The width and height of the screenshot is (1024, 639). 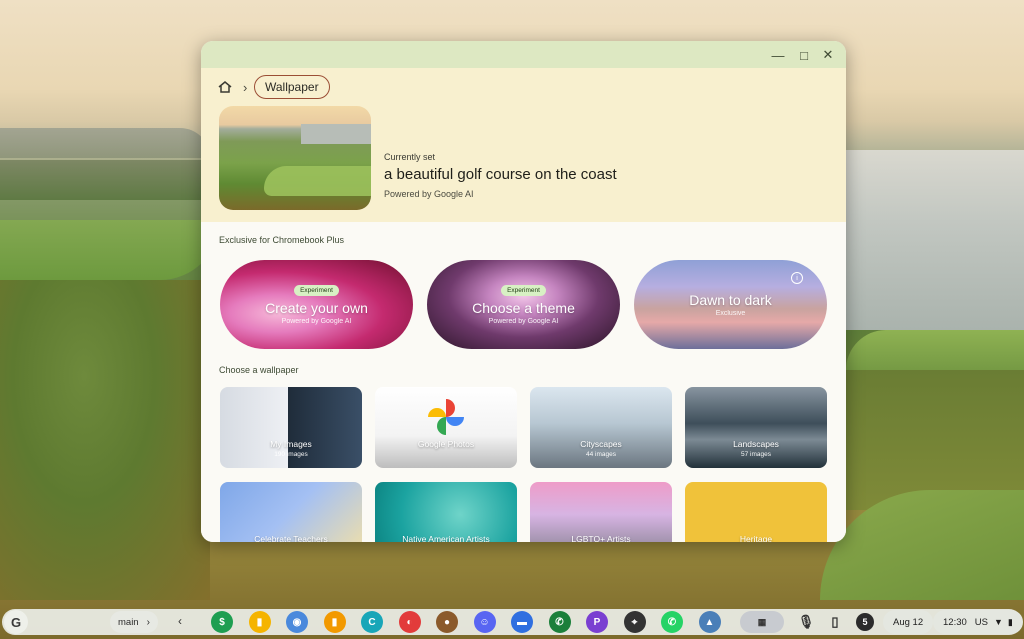 I want to click on back-arrow-icon: ‹, so click(x=180, y=621).